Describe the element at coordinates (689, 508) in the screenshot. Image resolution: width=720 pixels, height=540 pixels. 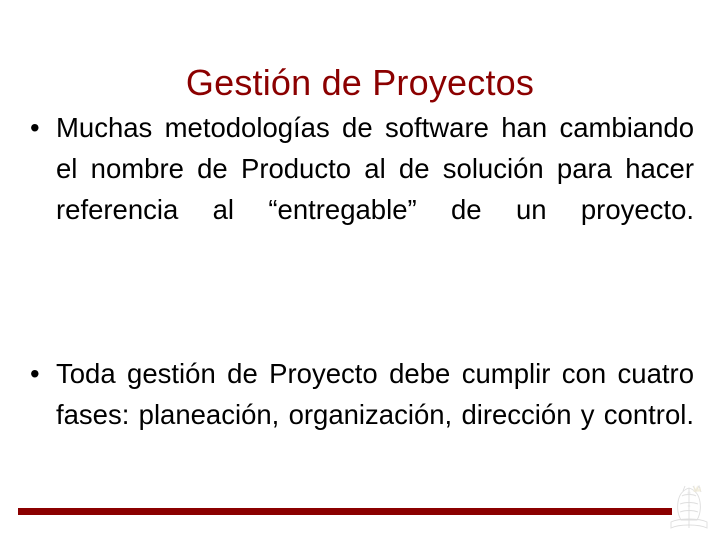
I see `institutional-crest-icon` at that location.